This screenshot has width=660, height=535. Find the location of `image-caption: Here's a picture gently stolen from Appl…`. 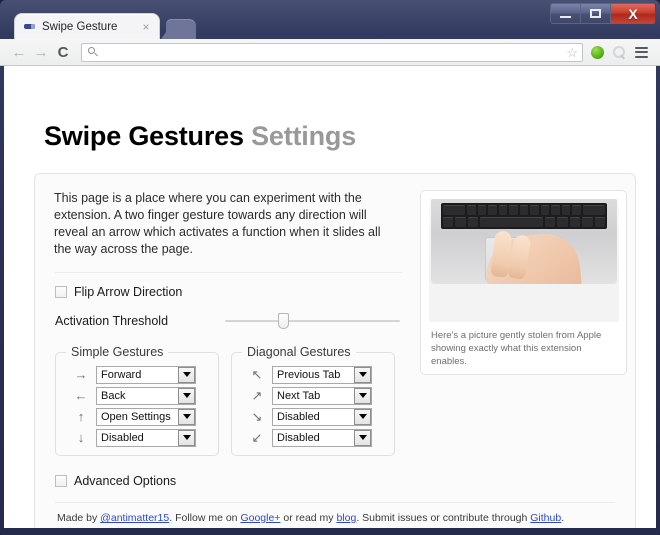

image-caption: Here's a picture gently stolen from Appl… is located at coordinates (516, 348).